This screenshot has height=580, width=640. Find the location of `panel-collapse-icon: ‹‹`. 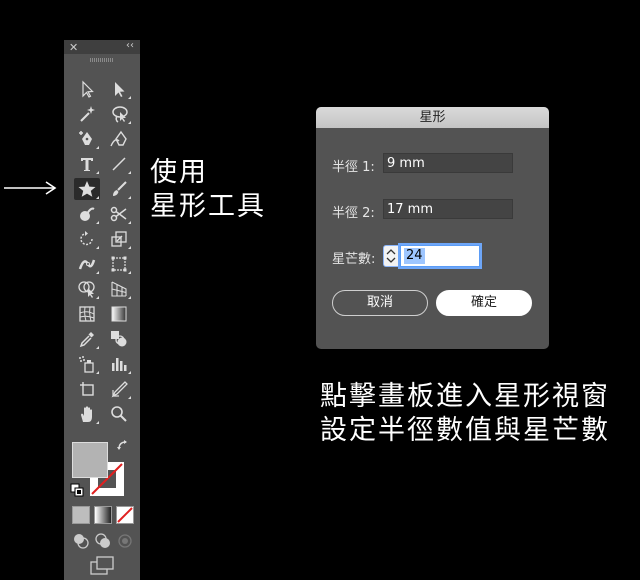

panel-collapse-icon: ‹‹ is located at coordinates (130, 45).